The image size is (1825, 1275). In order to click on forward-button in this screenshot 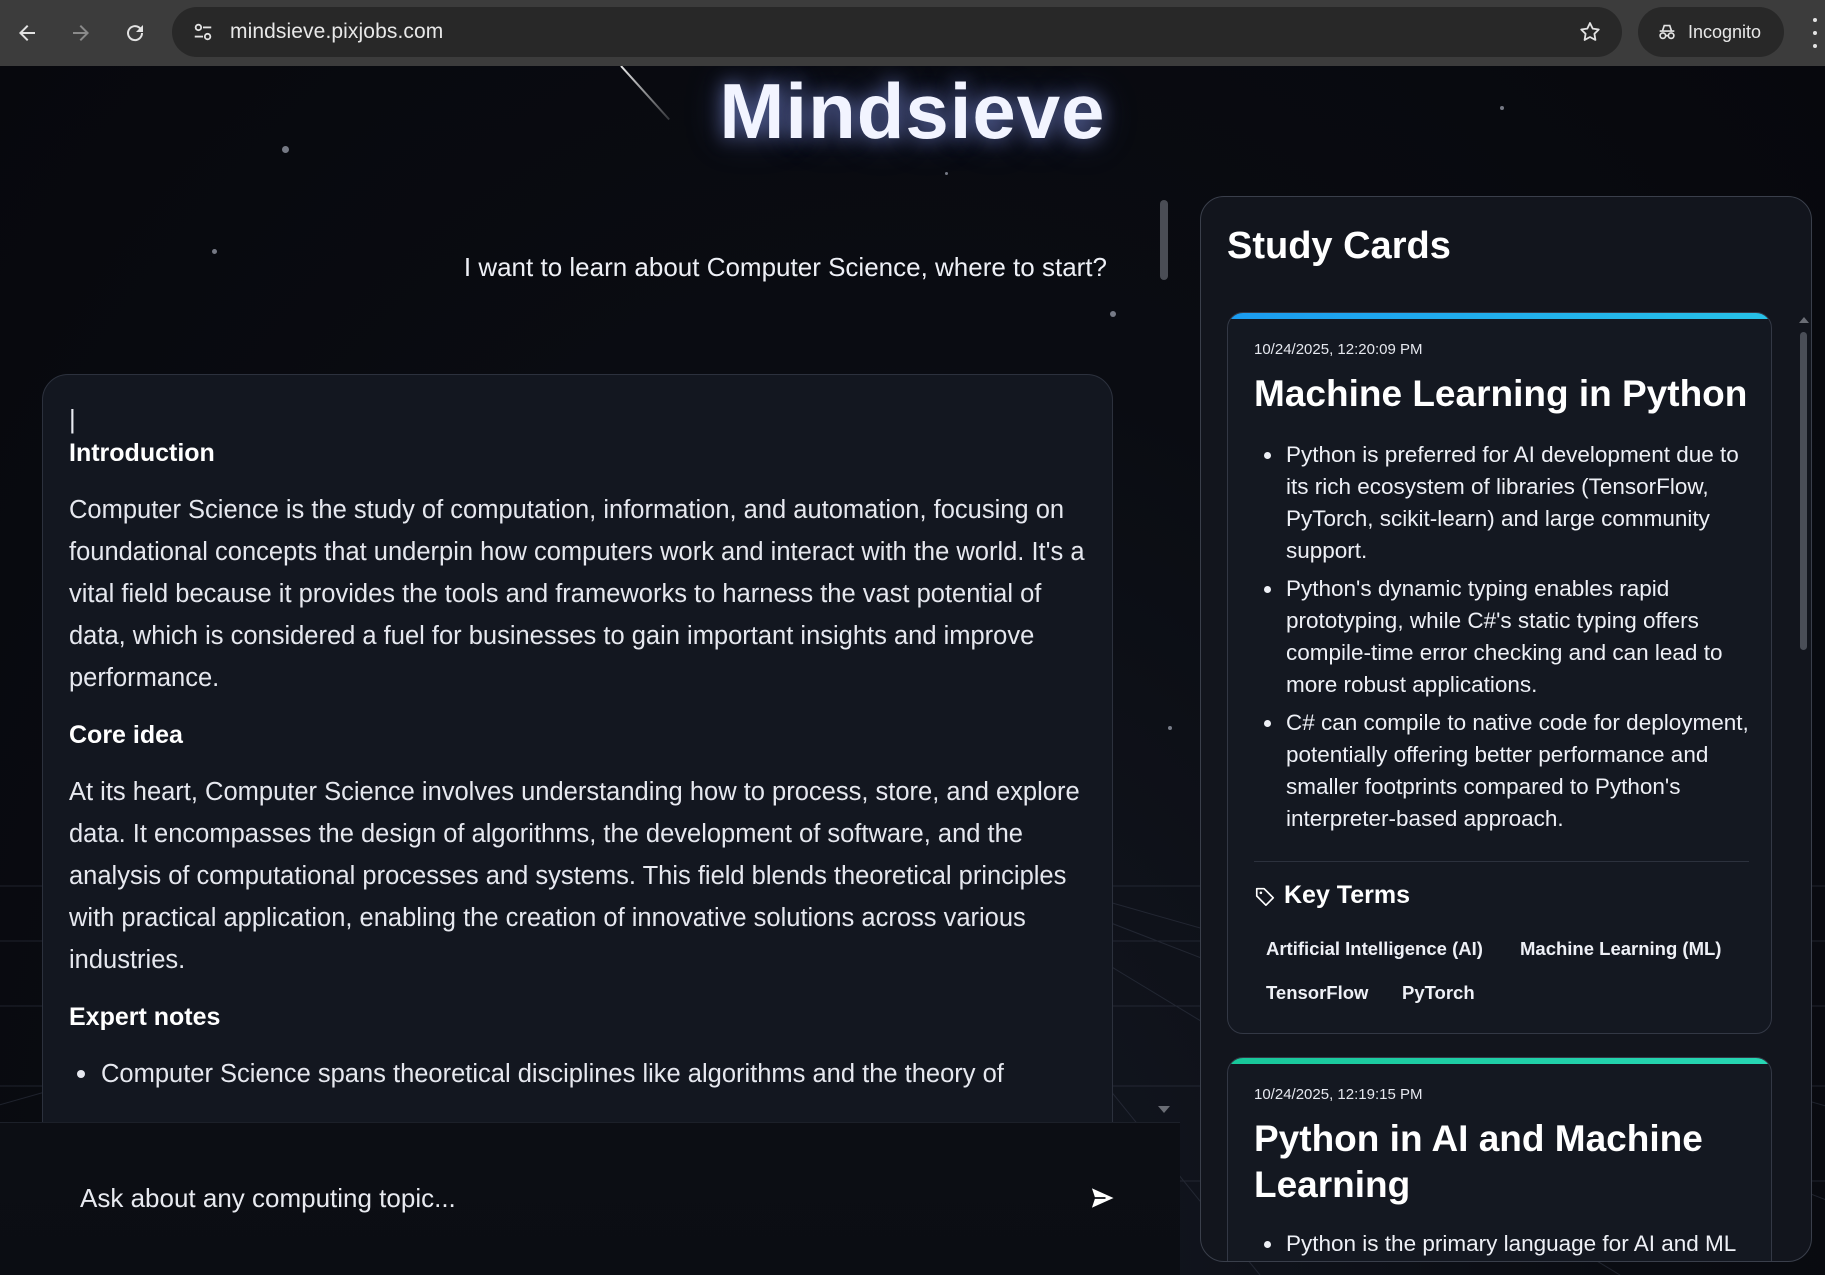, I will do `click(81, 33)`.